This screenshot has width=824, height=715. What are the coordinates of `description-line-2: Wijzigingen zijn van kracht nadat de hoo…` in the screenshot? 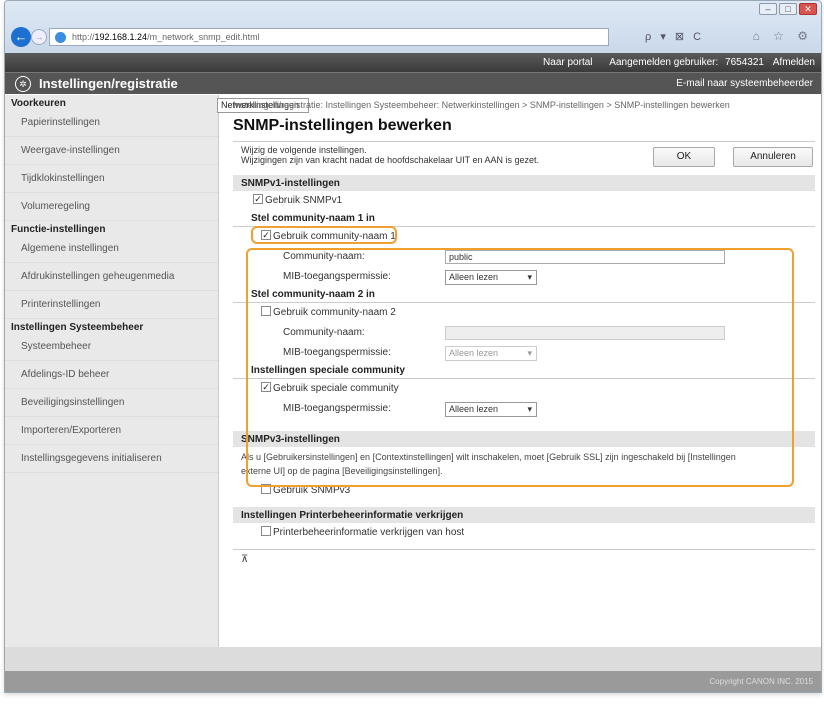 It's located at (390, 160).